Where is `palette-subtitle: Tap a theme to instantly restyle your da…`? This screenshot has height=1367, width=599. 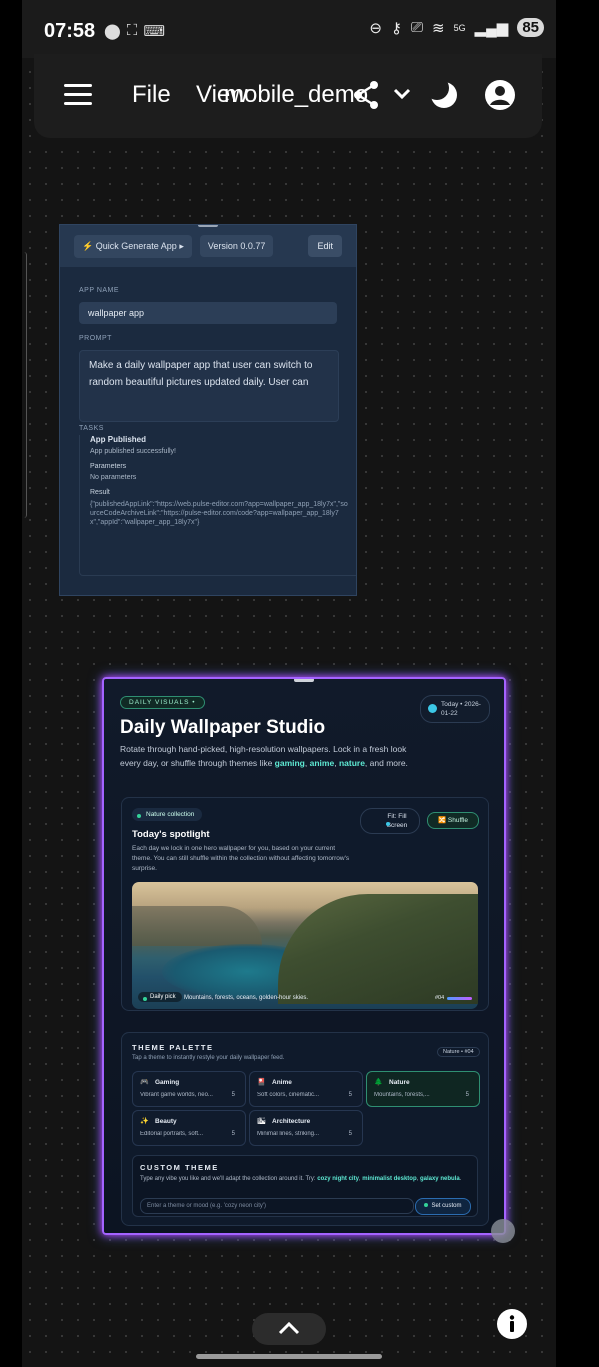 palette-subtitle: Tap a theme to instantly restyle your da… is located at coordinates (208, 1058).